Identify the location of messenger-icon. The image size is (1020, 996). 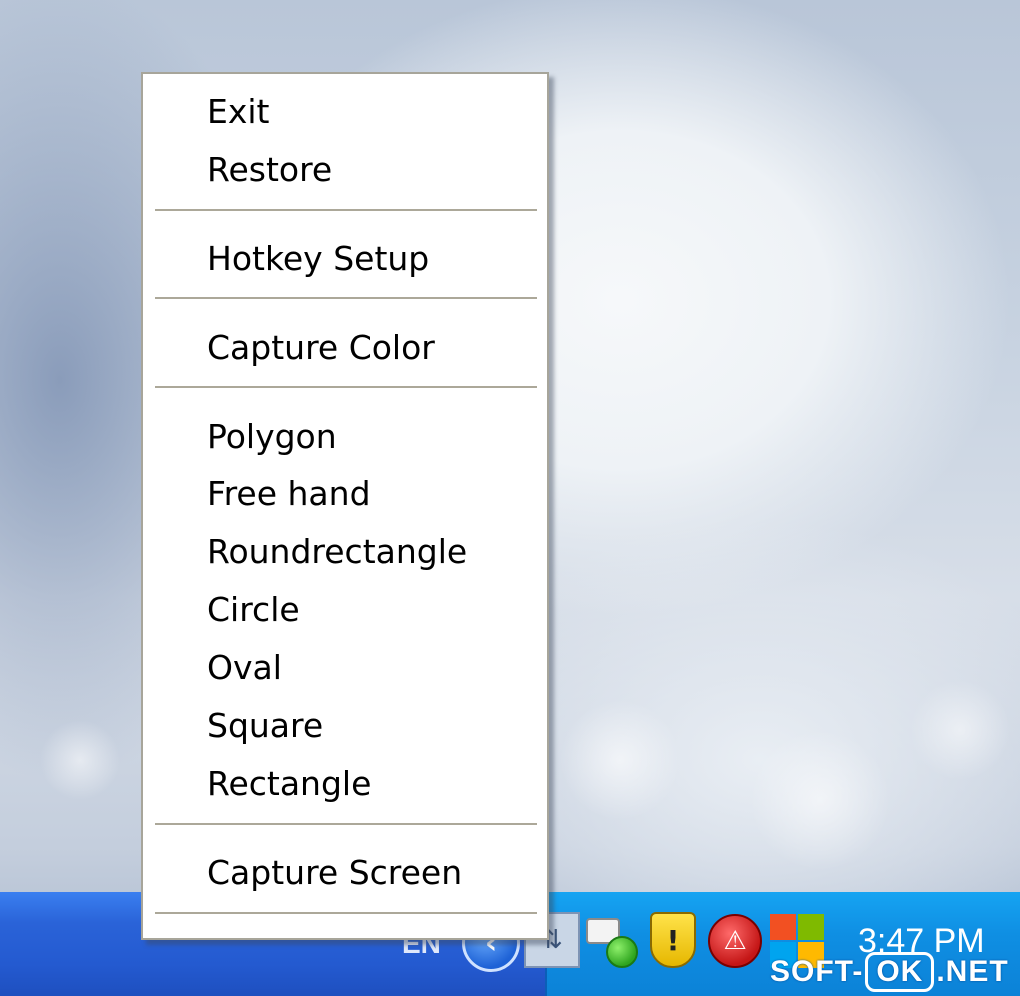
(614, 942).